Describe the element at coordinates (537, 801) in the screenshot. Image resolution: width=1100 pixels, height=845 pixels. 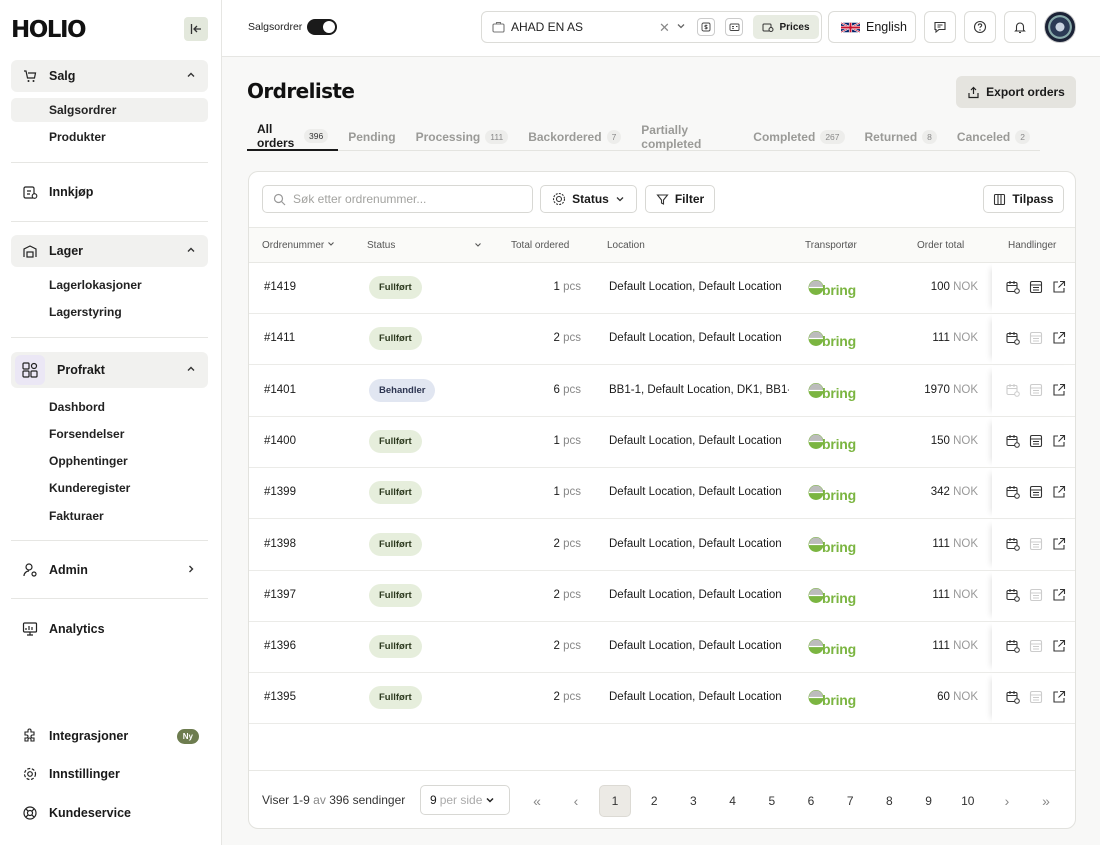
I see `first-page-button: «` at that location.